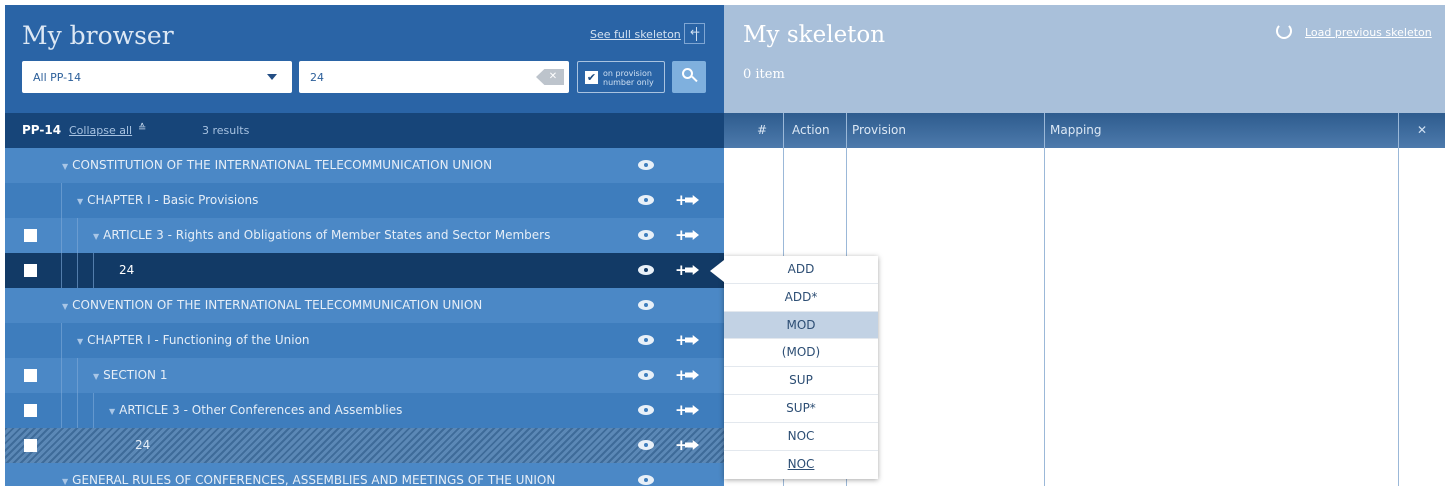  What do you see at coordinates (801, 298) in the screenshot?
I see `action-option-add-star: ADD*` at bounding box center [801, 298].